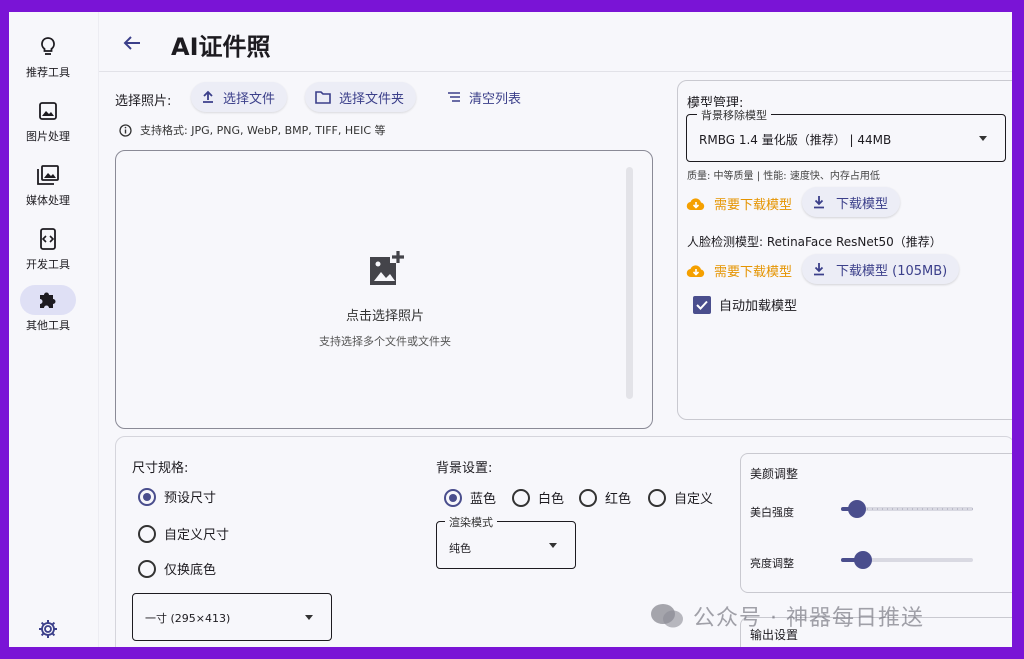 The height and width of the screenshot is (659, 1024). Describe the element at coordinates (385, 341) in the screenshot. I see `dropzone-subtitle: 支持选择多个文件或文件夹` at that location.